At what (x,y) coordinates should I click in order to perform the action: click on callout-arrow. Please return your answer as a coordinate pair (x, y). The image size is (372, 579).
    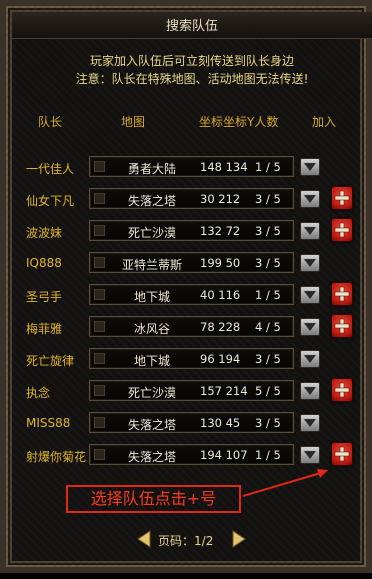
    Looking at the image, I should click on (285, 483).